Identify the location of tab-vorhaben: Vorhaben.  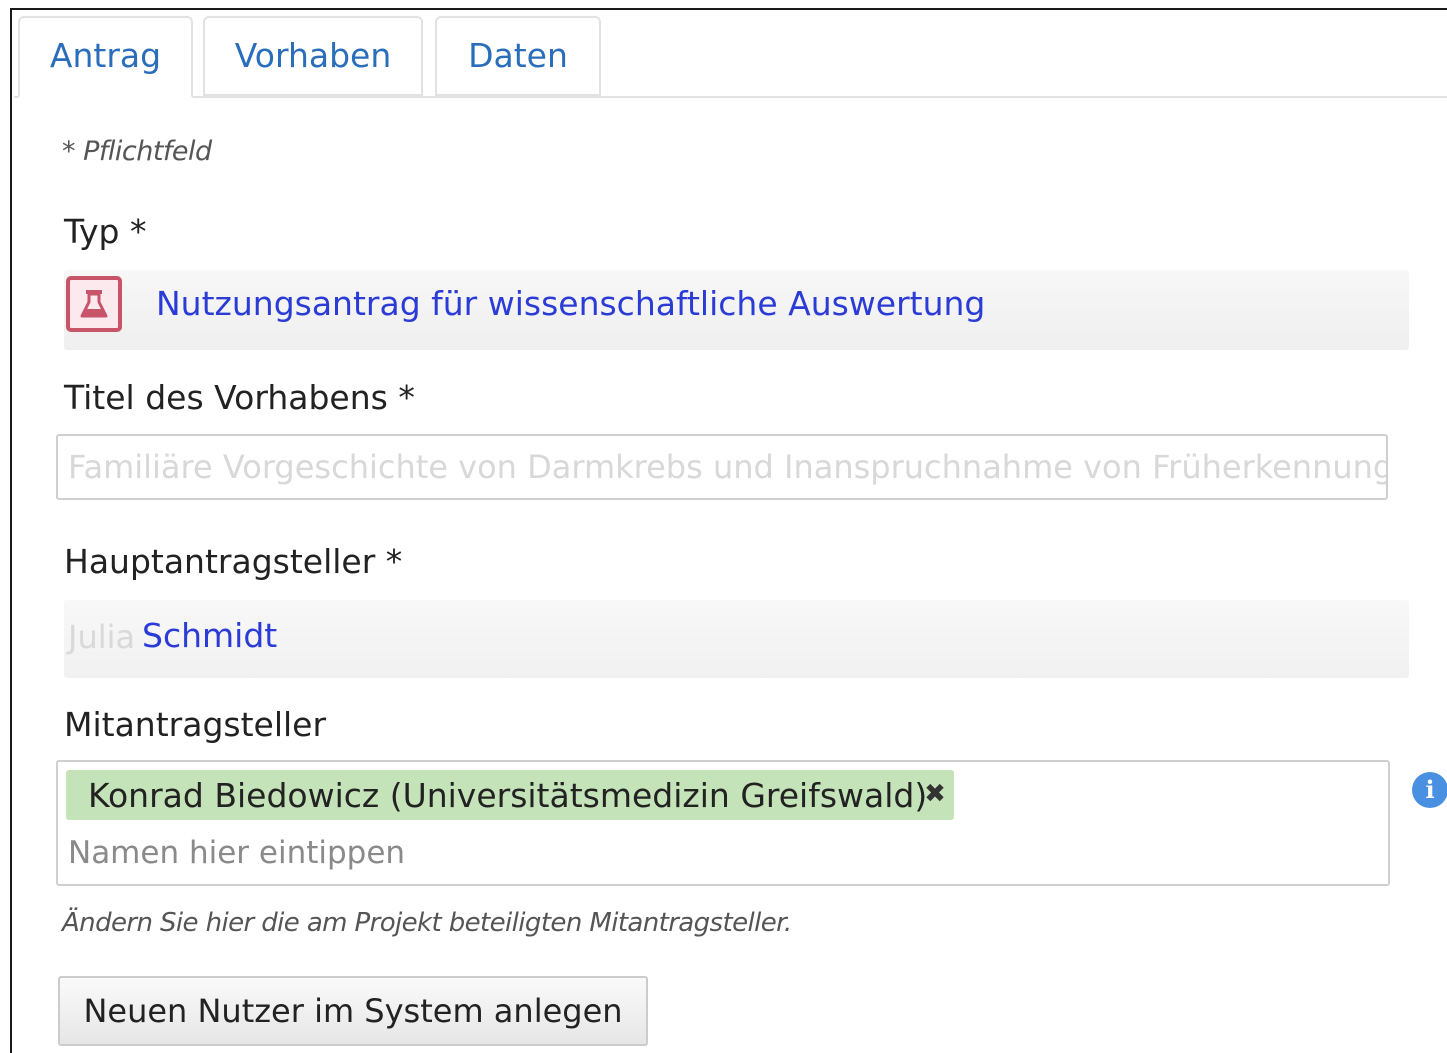
(313, 56).